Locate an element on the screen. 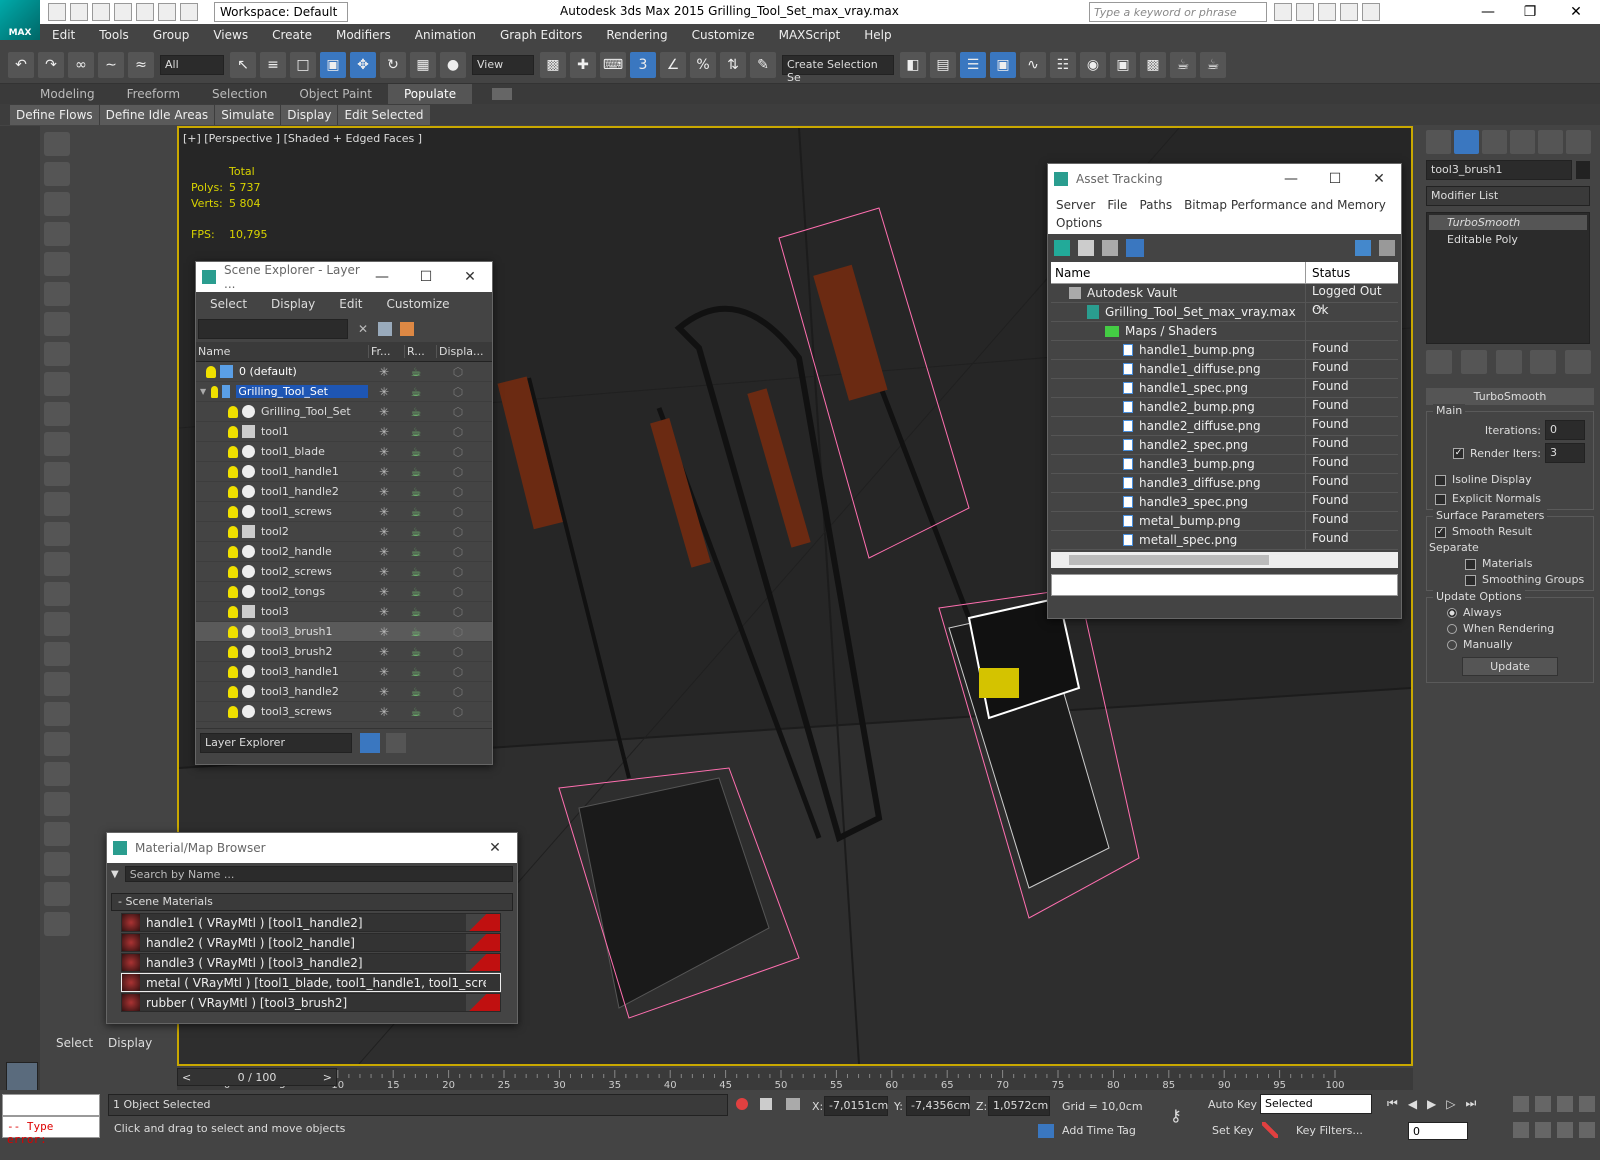  zoom-all-icon is located at coordinates (1543, 1104).